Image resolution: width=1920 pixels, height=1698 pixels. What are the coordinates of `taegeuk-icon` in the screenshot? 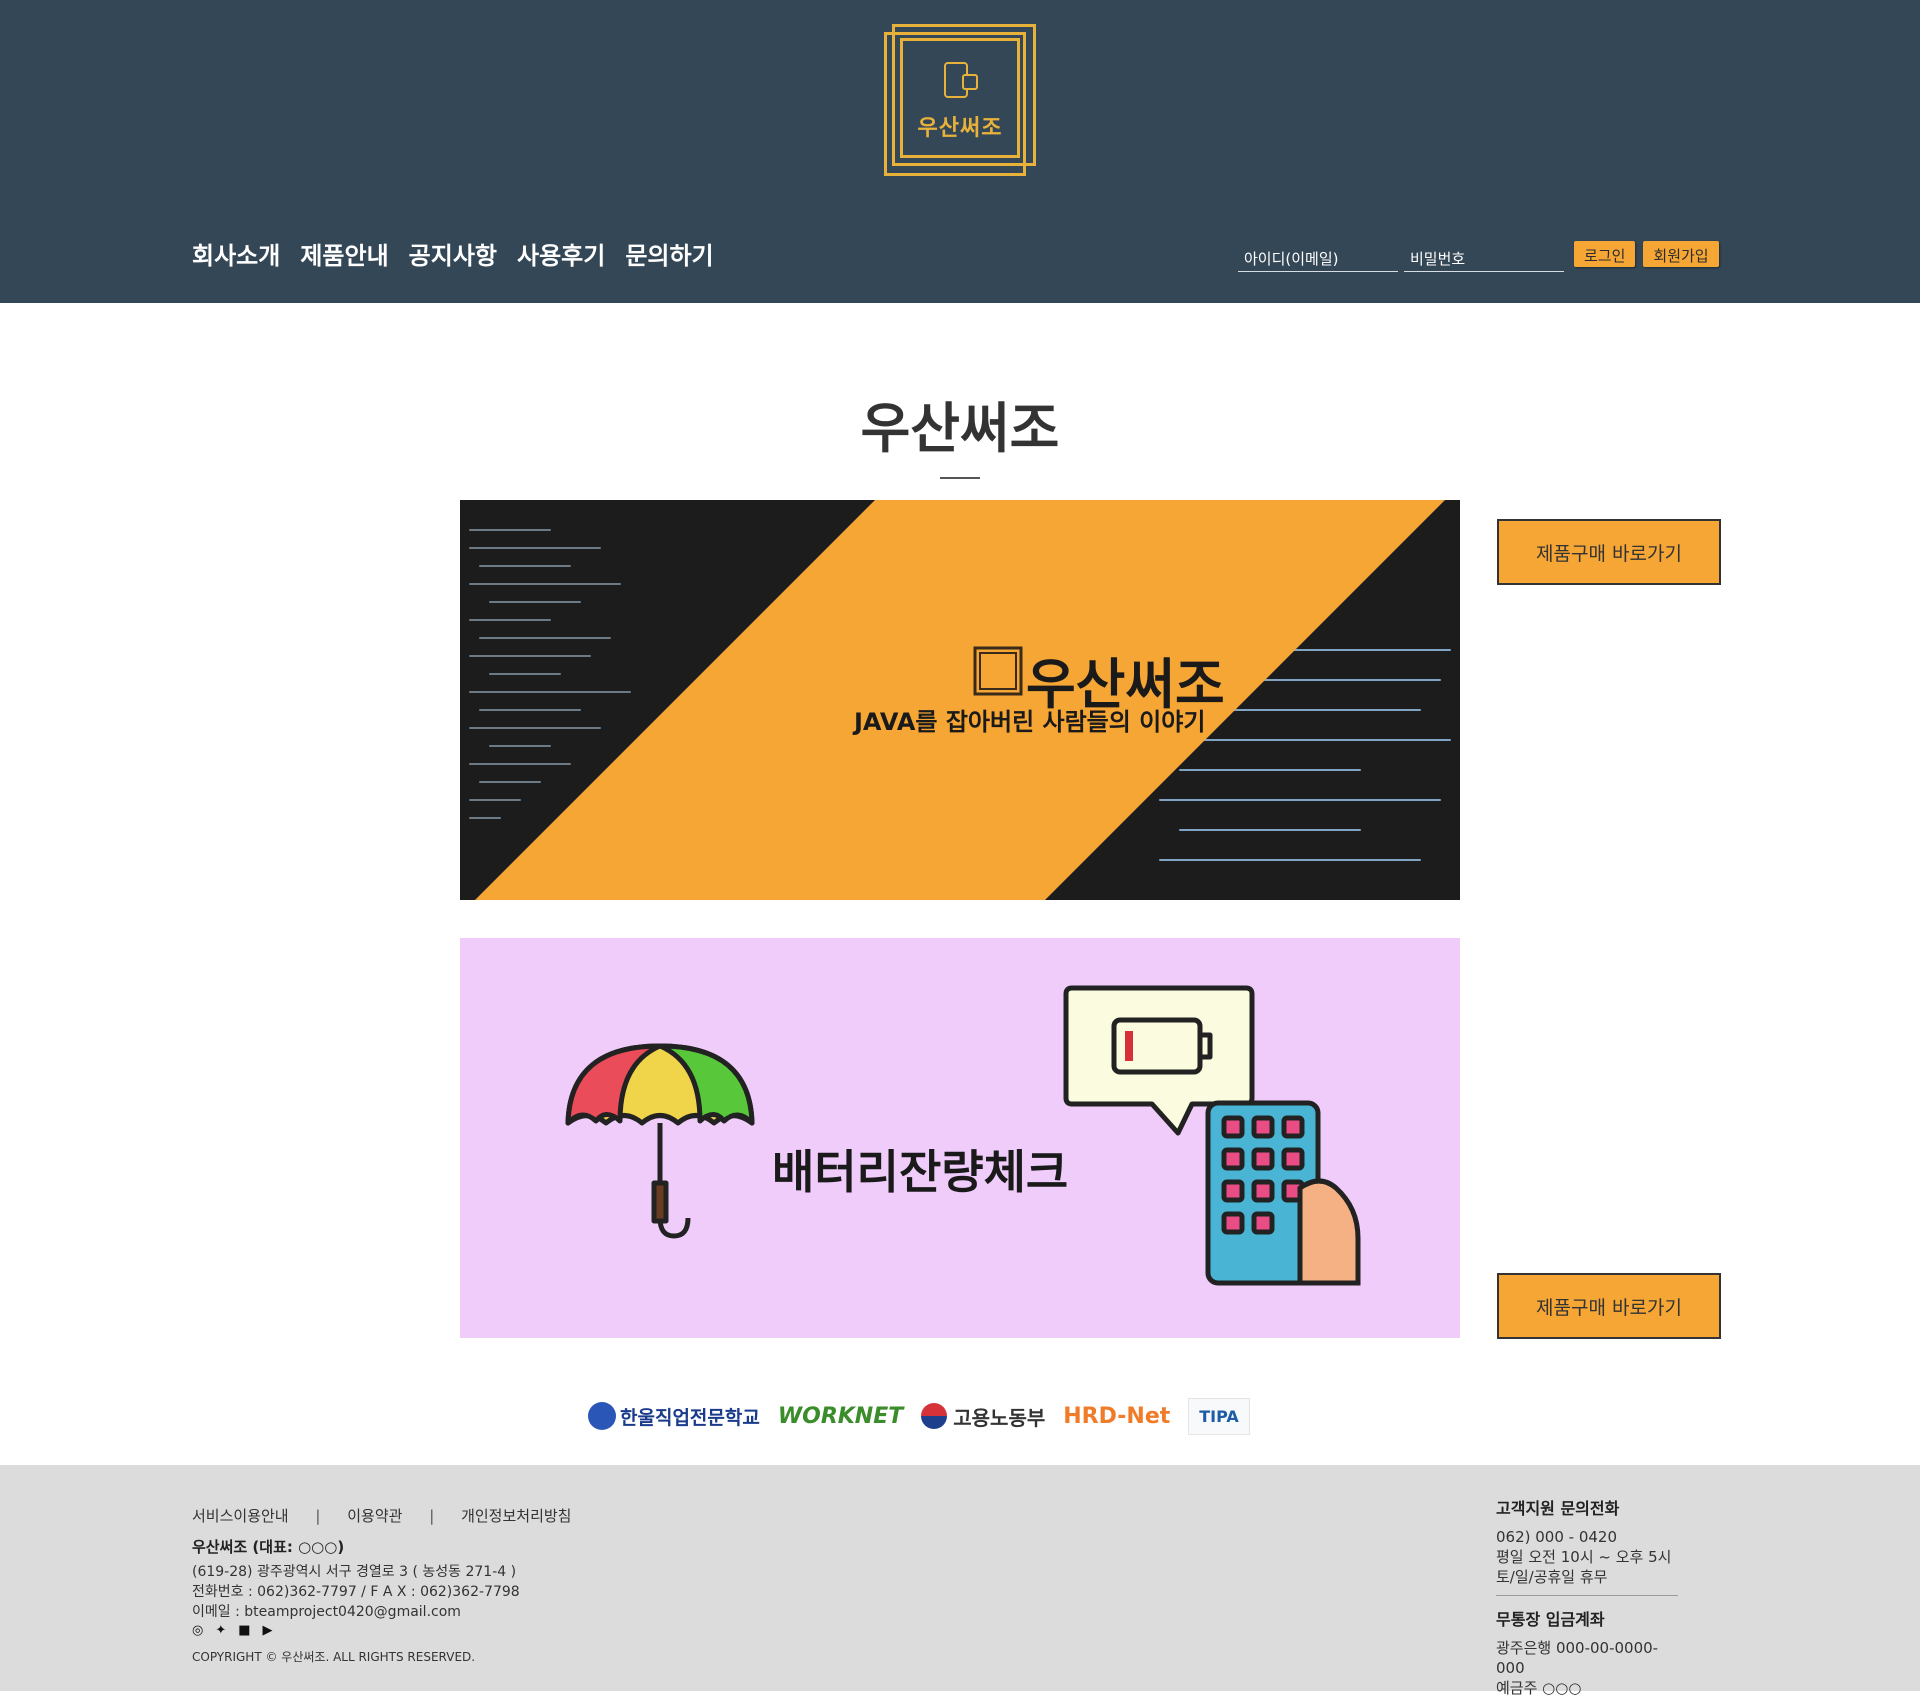 It's located at (934, 1416).